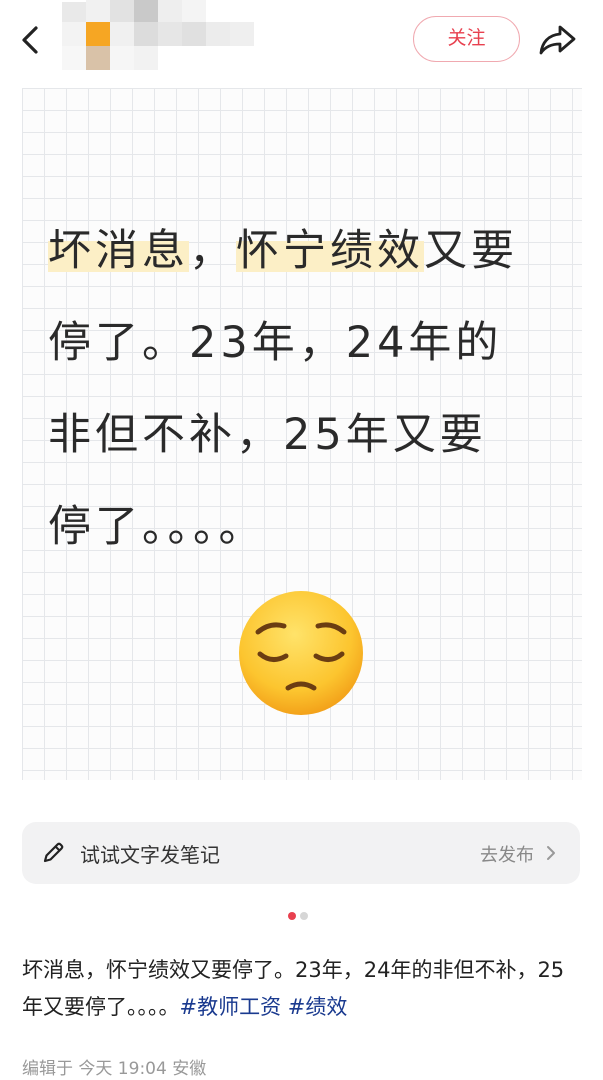 The height and width of the screenshot is (1080, 603). I want to click on author-avatar-pixelated, so click(162, 40).